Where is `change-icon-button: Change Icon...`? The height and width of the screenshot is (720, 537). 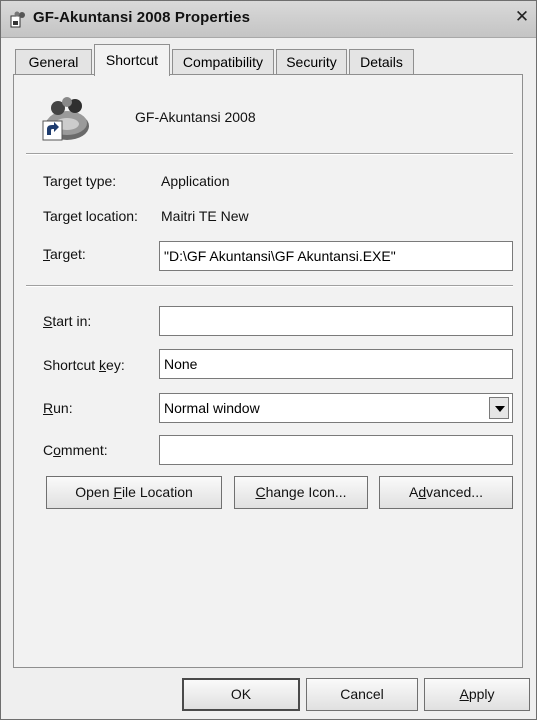 change-icon-button: Change Icon... is located at coordinates (301, 492).